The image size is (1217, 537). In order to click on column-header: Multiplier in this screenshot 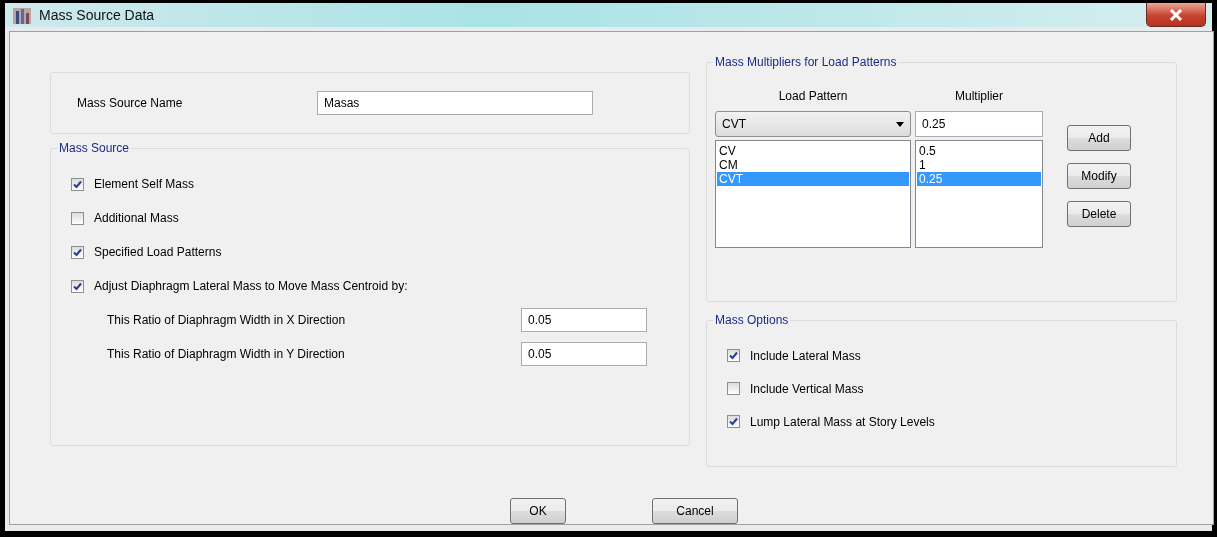, I will do `click(979, 97)`.